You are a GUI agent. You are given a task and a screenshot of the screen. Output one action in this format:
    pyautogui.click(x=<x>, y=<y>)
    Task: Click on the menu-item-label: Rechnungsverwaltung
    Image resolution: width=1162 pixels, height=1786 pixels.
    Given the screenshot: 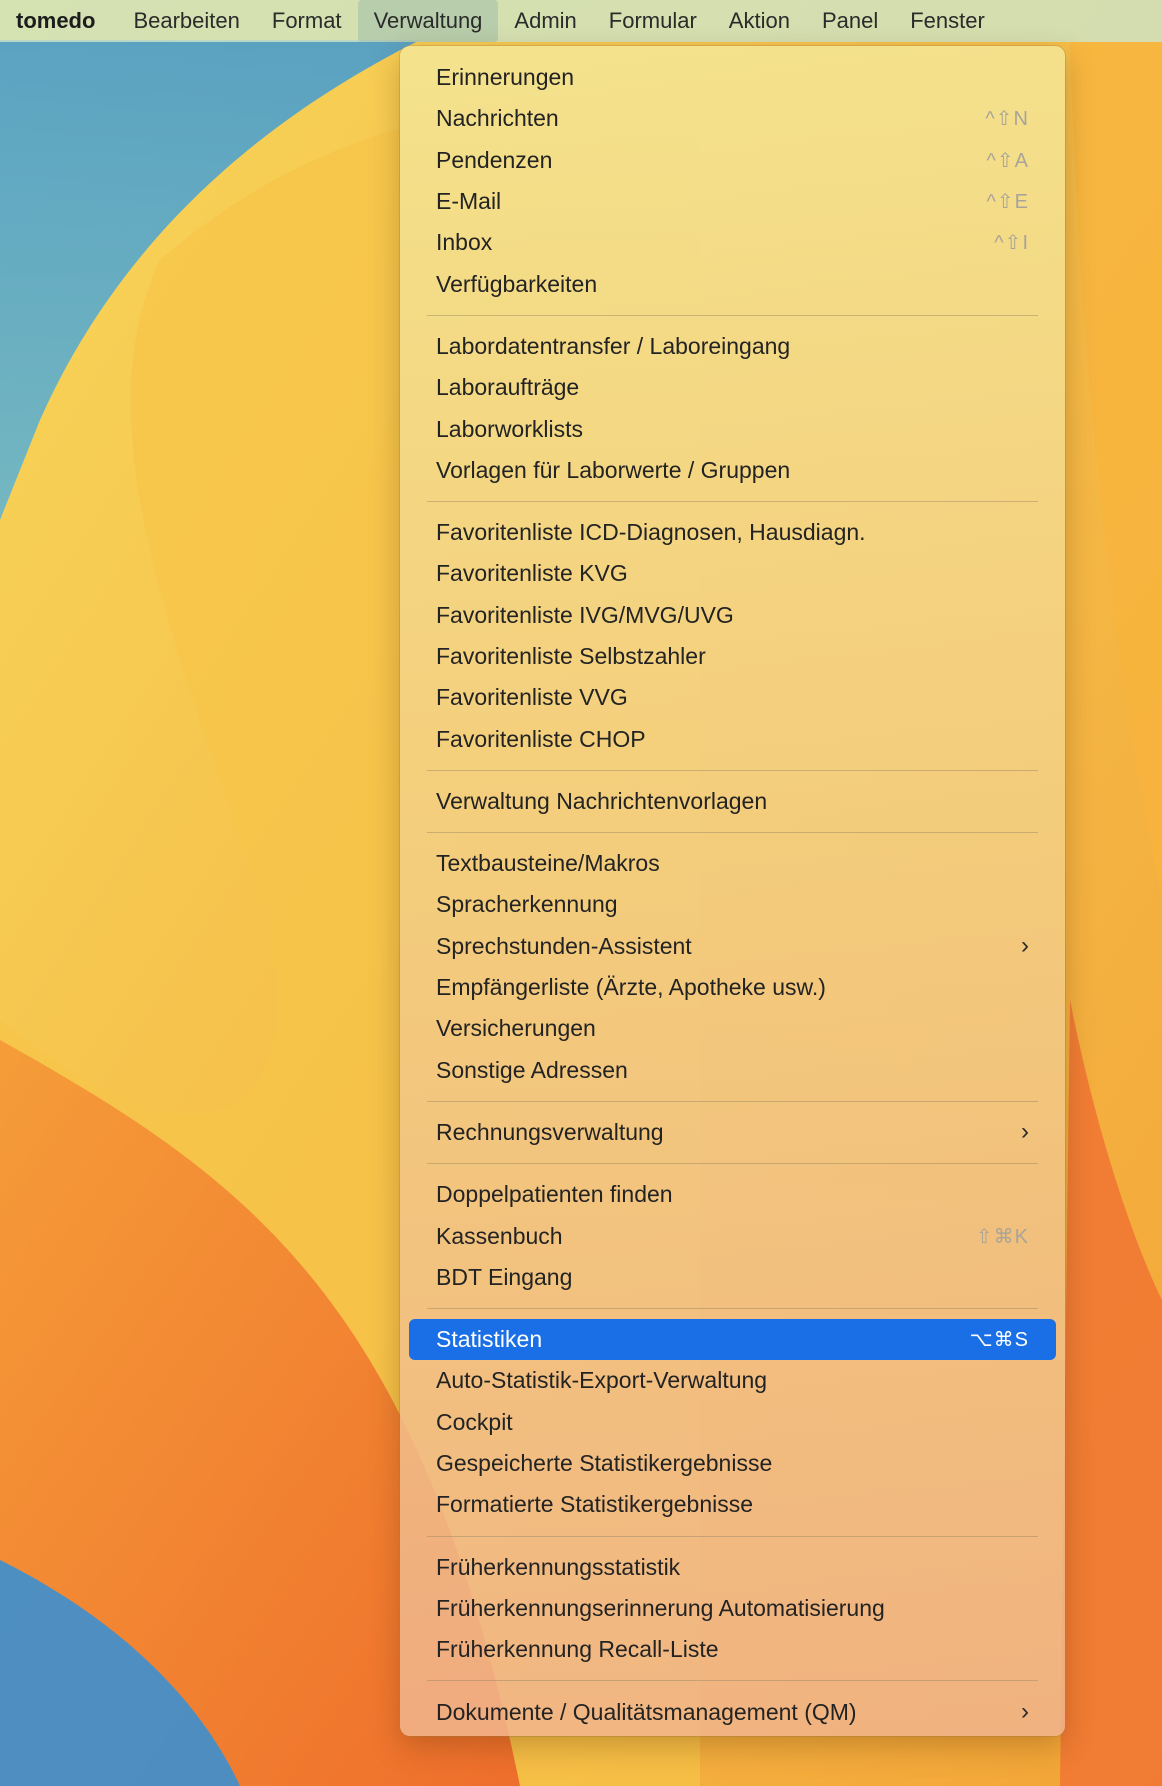 What is the action you would take?
    pyautogui.click(x=550, y=1131)
    